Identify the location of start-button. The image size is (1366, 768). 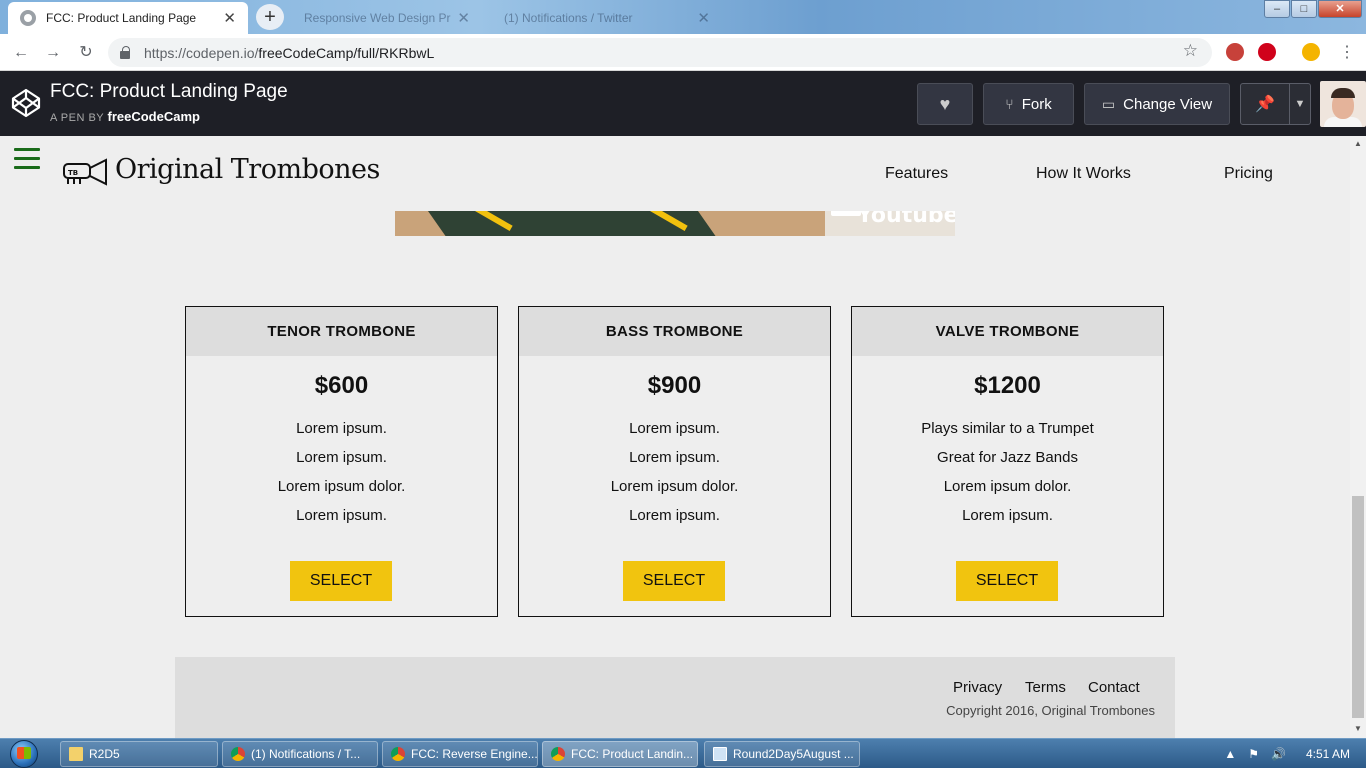
(24, 753).